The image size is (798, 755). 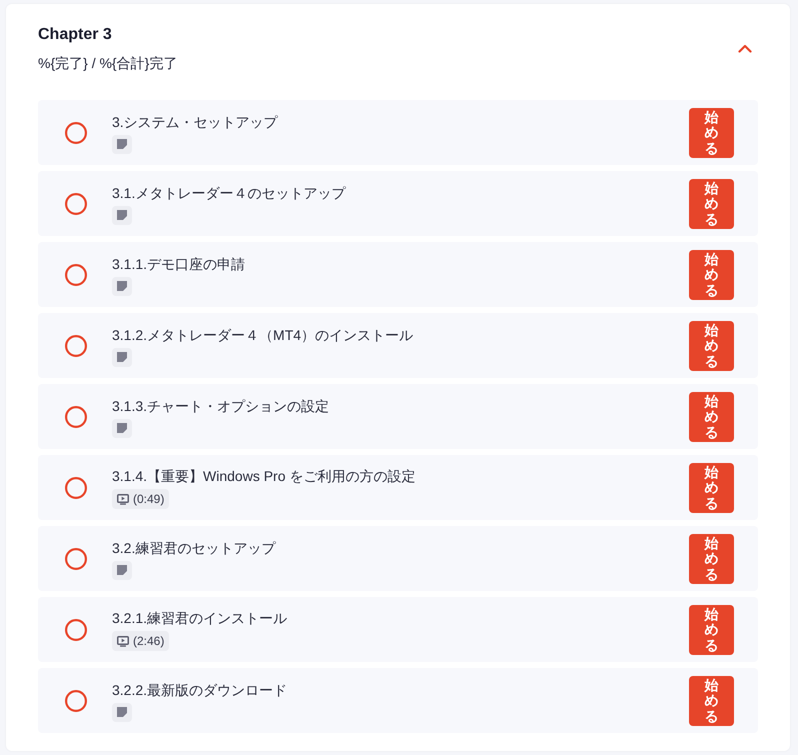 I want to click on chapter-title: Chapter 3, so click(x=75, y=35).